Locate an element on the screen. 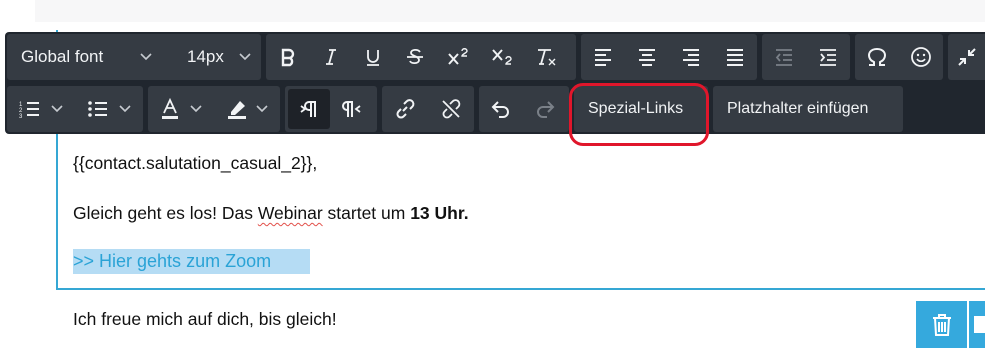 The height and width of the screenshot is (355, 985). salutation-line: {{contact.salutation_casual_2}}, is located at coordinates (195, 163).